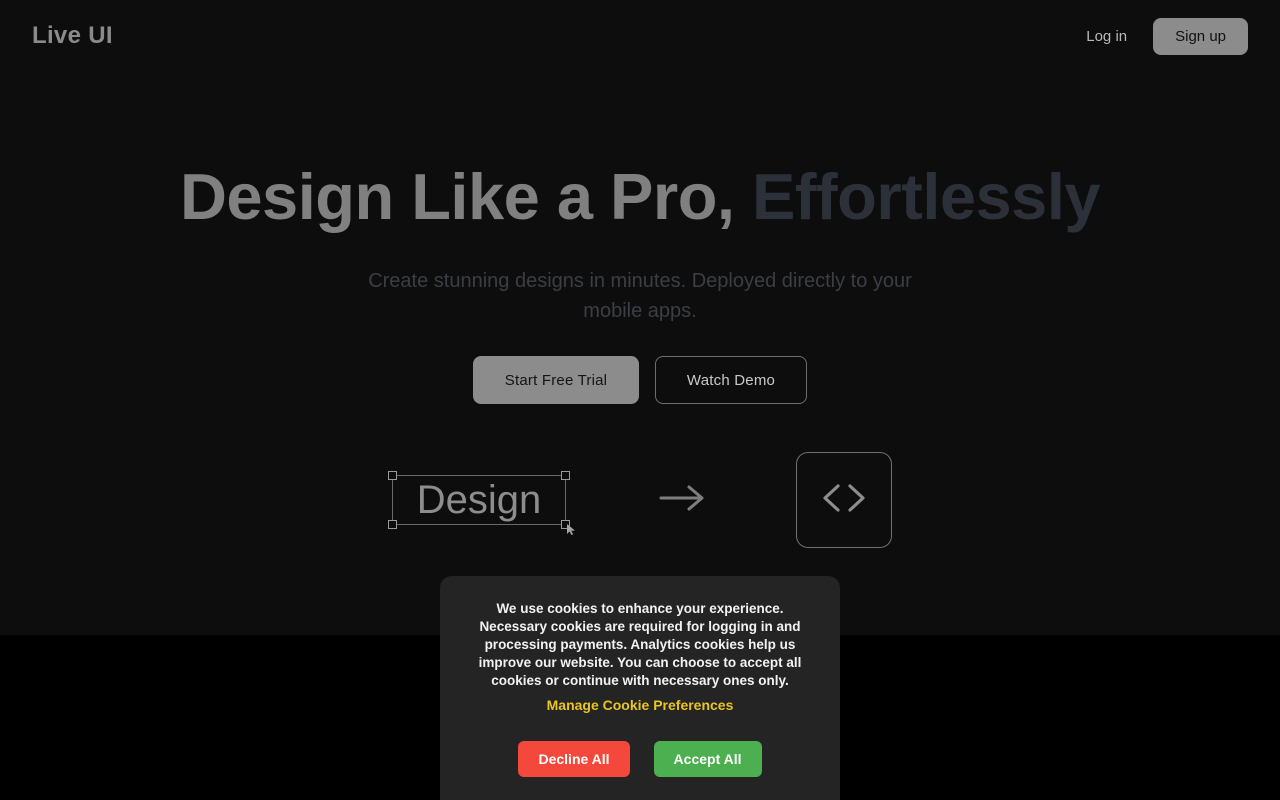  What do you see at coordinates (574, 759) in the screenshot?
I see `decline-all-button: Decline All` at bounding box center [574, 759].